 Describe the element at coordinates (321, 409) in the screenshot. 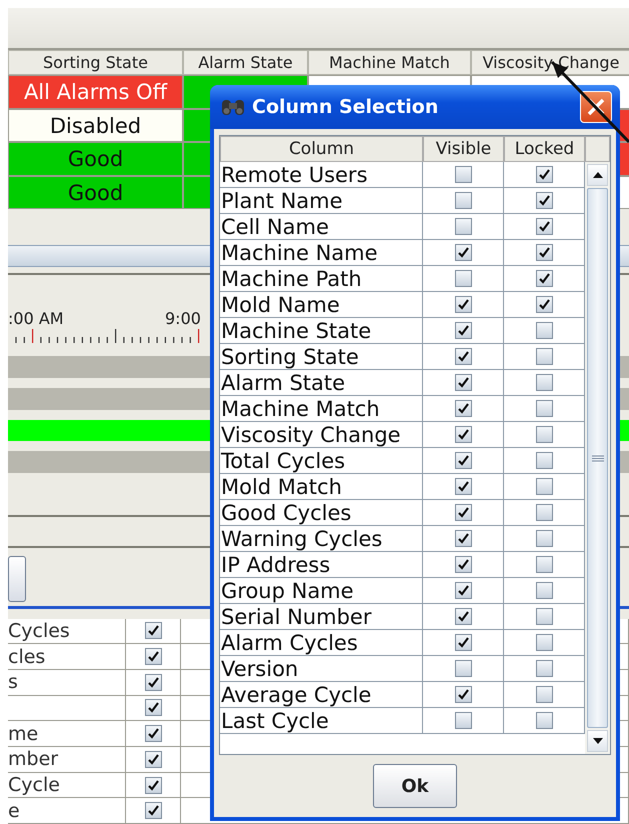

I see `table-cell: Machine Match` at that location.